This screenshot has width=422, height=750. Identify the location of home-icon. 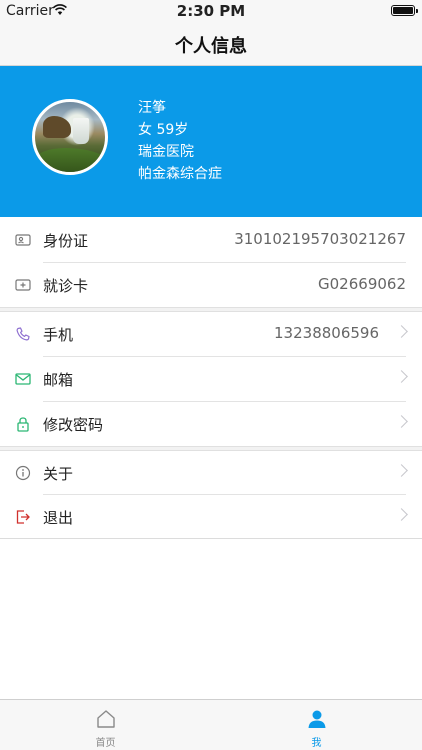
(106, 719).